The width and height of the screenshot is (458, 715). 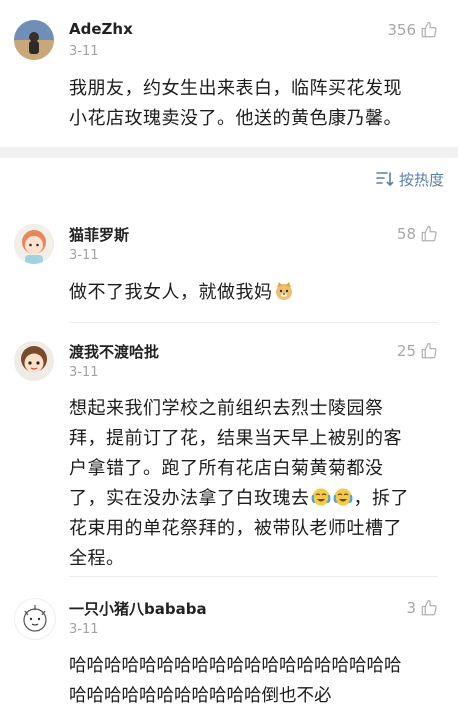 What do you see at coordinates (421, 179) in the screenshot?
I see `sort-label: 按热度` at bounding box center [421, 179].